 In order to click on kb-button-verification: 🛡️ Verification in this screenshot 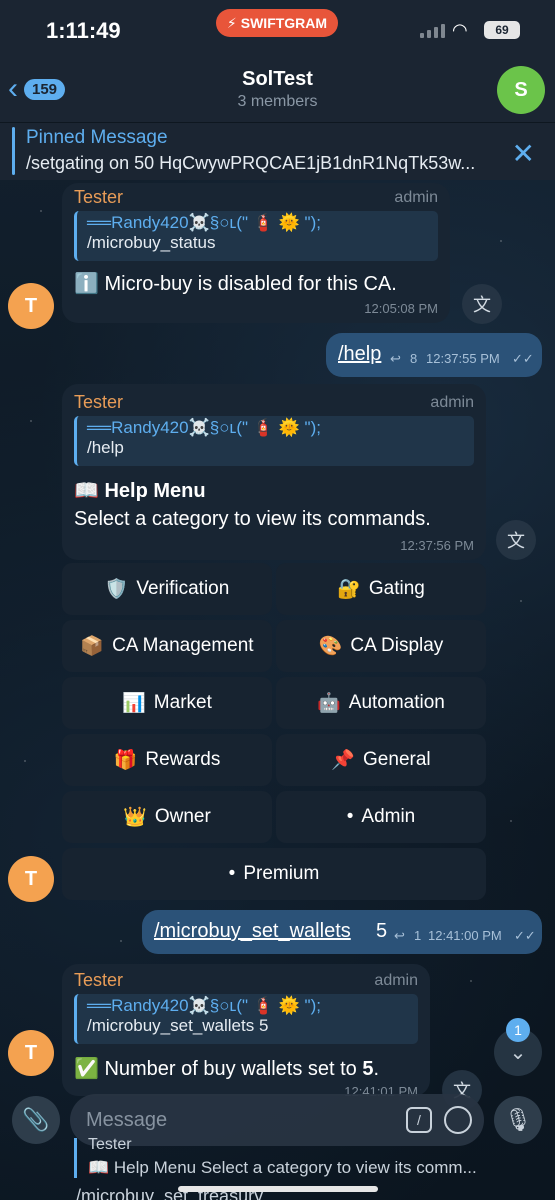, I will do `click(167, 589)`.